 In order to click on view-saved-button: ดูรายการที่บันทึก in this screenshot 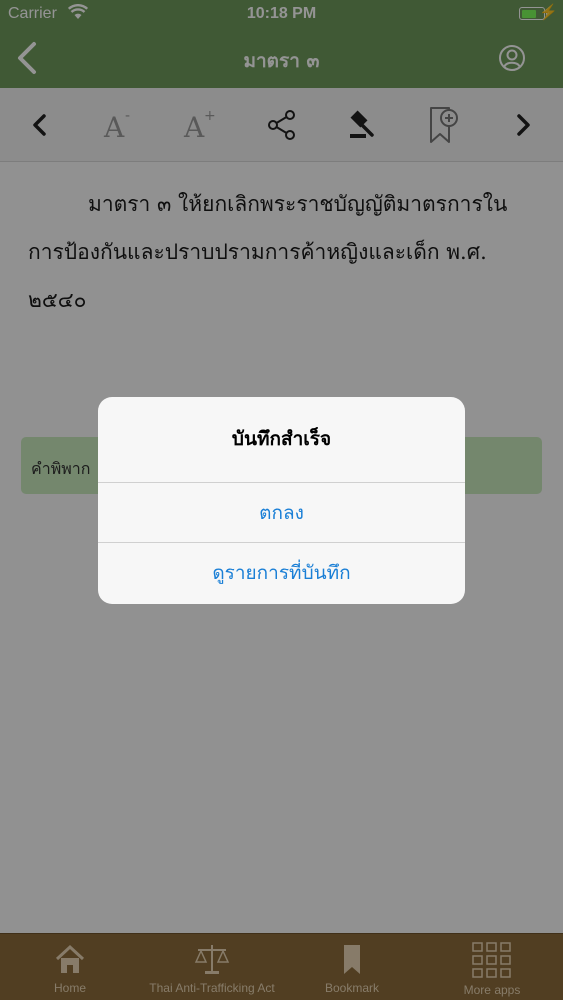, I will do `click(281, 573)`.